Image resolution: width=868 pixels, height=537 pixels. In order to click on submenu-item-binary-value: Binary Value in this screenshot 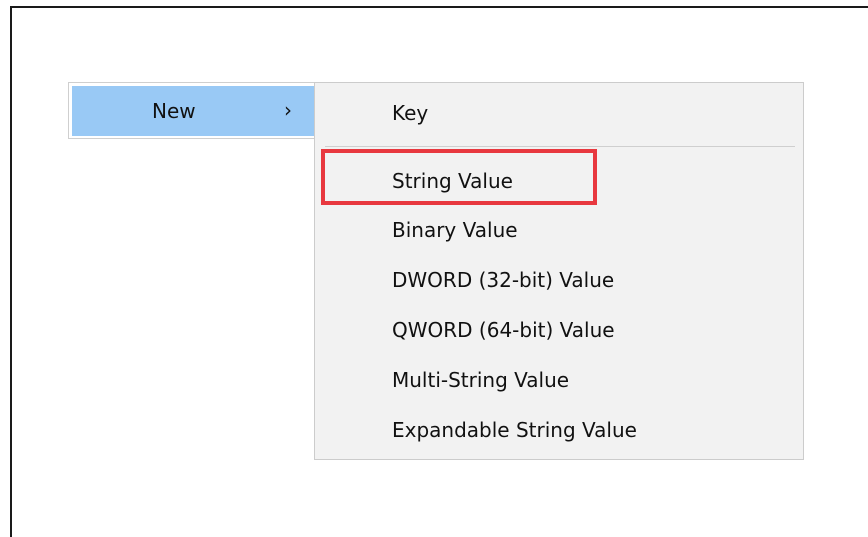, I will do `click(455, 230)`.